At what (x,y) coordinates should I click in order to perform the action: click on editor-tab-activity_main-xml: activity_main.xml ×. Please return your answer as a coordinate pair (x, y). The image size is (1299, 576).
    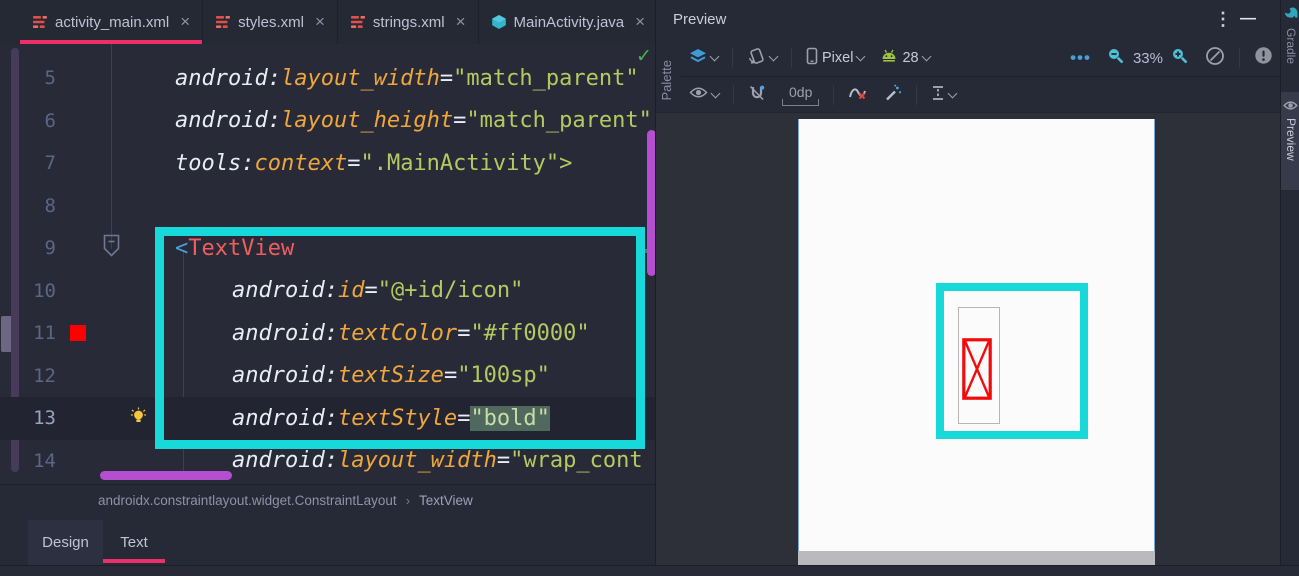
    Looking at the image, I should click on (112, 22).